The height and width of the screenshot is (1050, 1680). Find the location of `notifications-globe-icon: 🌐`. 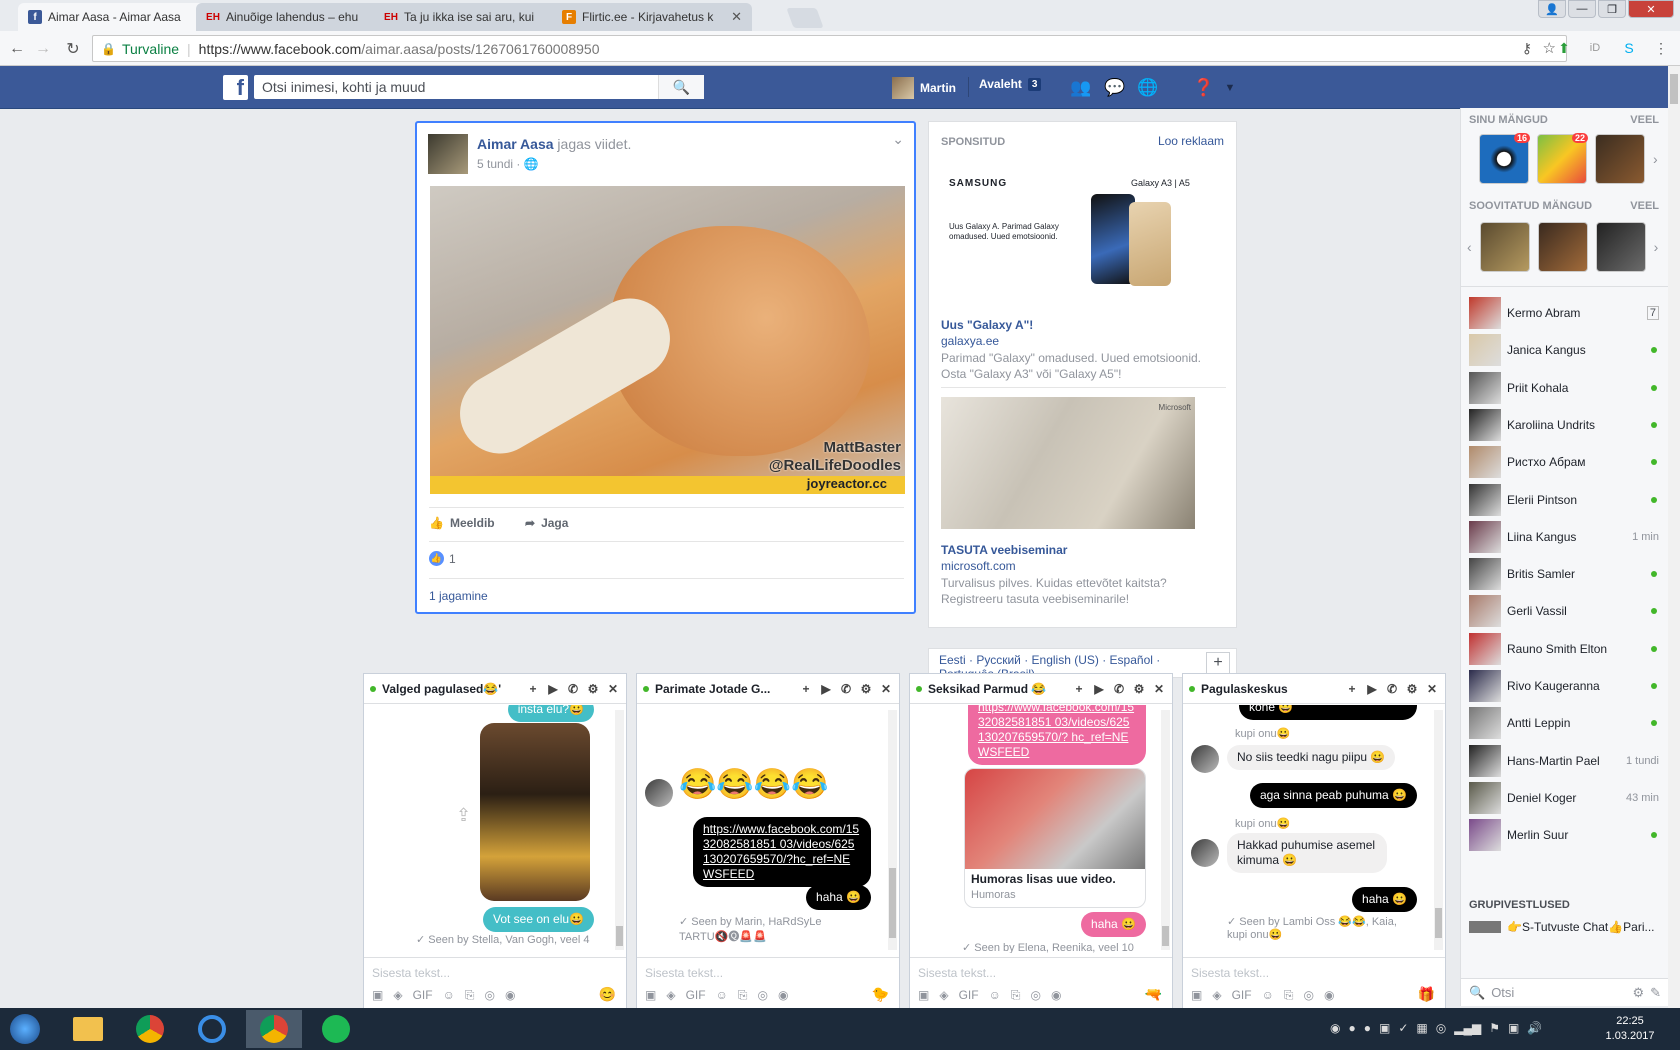

notifications-globe-icon: 🌐 is located at coordinates (1148, 88).